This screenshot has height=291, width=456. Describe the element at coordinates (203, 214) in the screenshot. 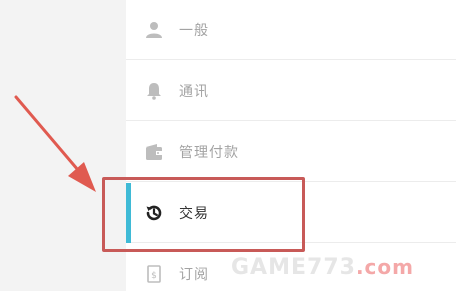

I see `highlight-box` at that location.